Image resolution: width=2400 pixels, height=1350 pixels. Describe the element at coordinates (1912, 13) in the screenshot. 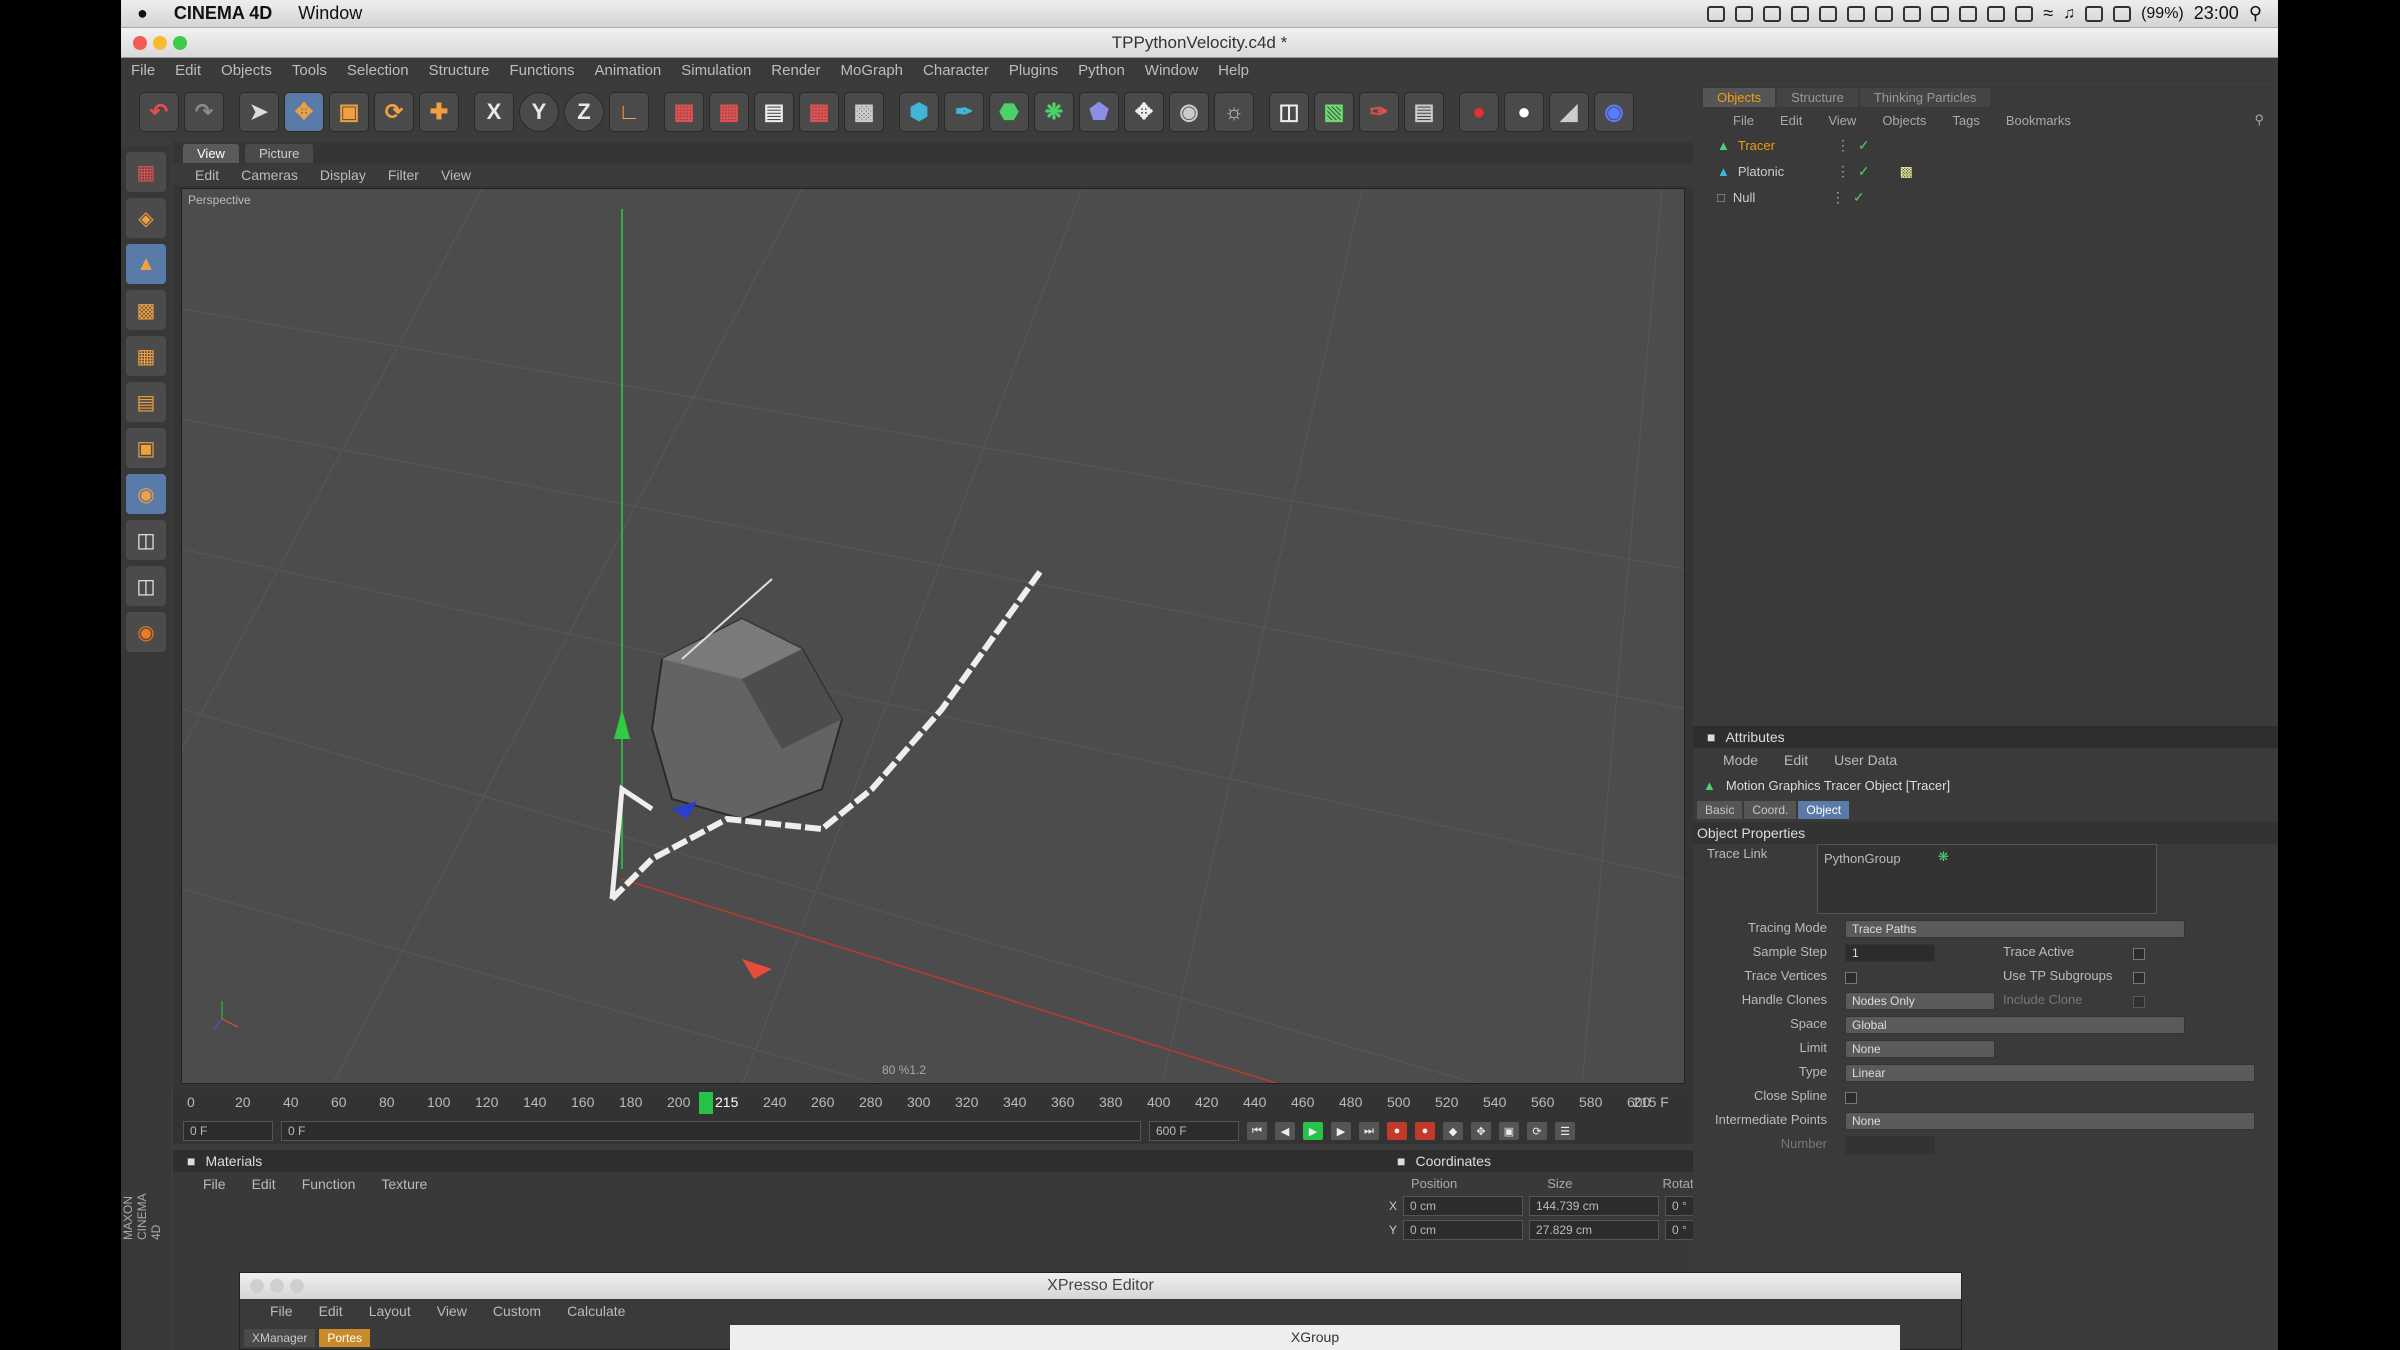

I see `clipboard-icon` at that location.